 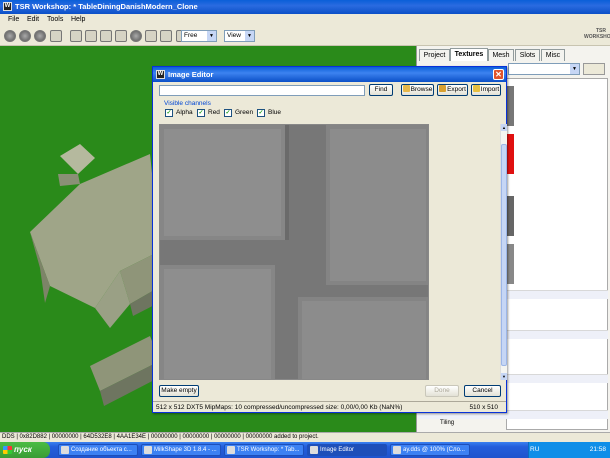 What do you see at coordinates (381, 90) in the screenshot?
I see `find-button: Find` at bounding box center [381, 90].